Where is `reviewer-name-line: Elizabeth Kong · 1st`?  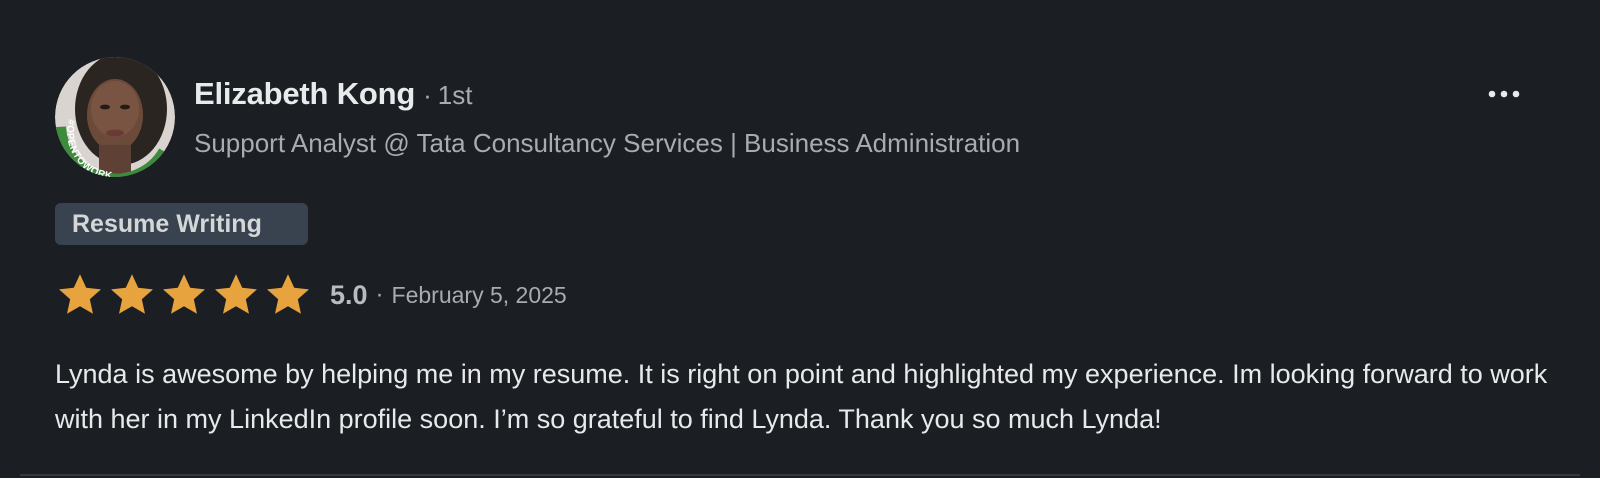
reviewer-name-line: Elizabeth Kong · 1st is located at coordinates (333, 94).